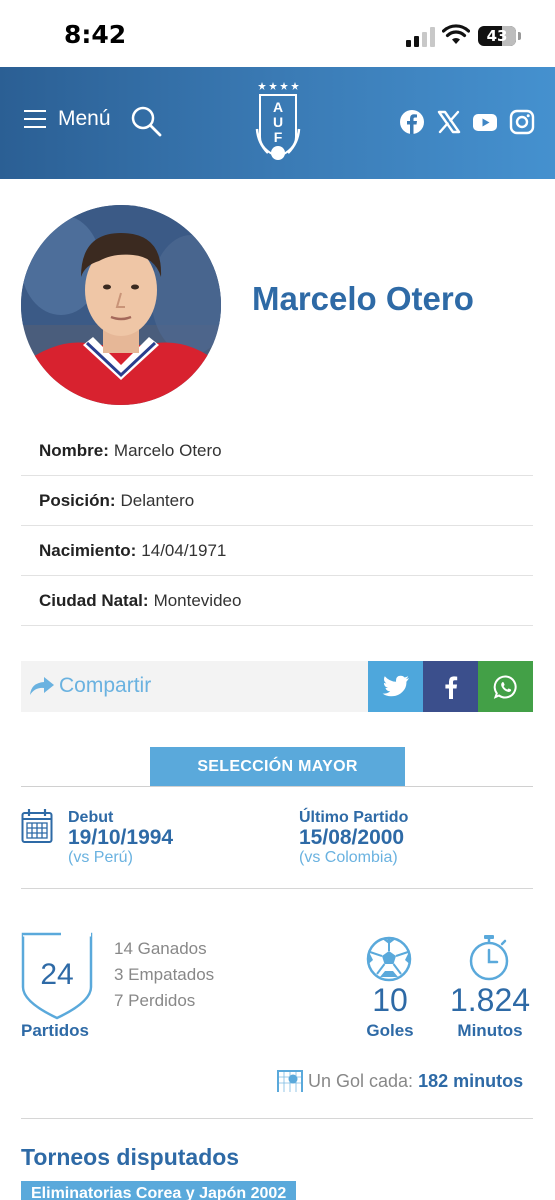 The width and height of the screenshot is (555, 1200). I want to click on info-row-nombre: Nombre: Marcelo Otero, so click(277, 451).